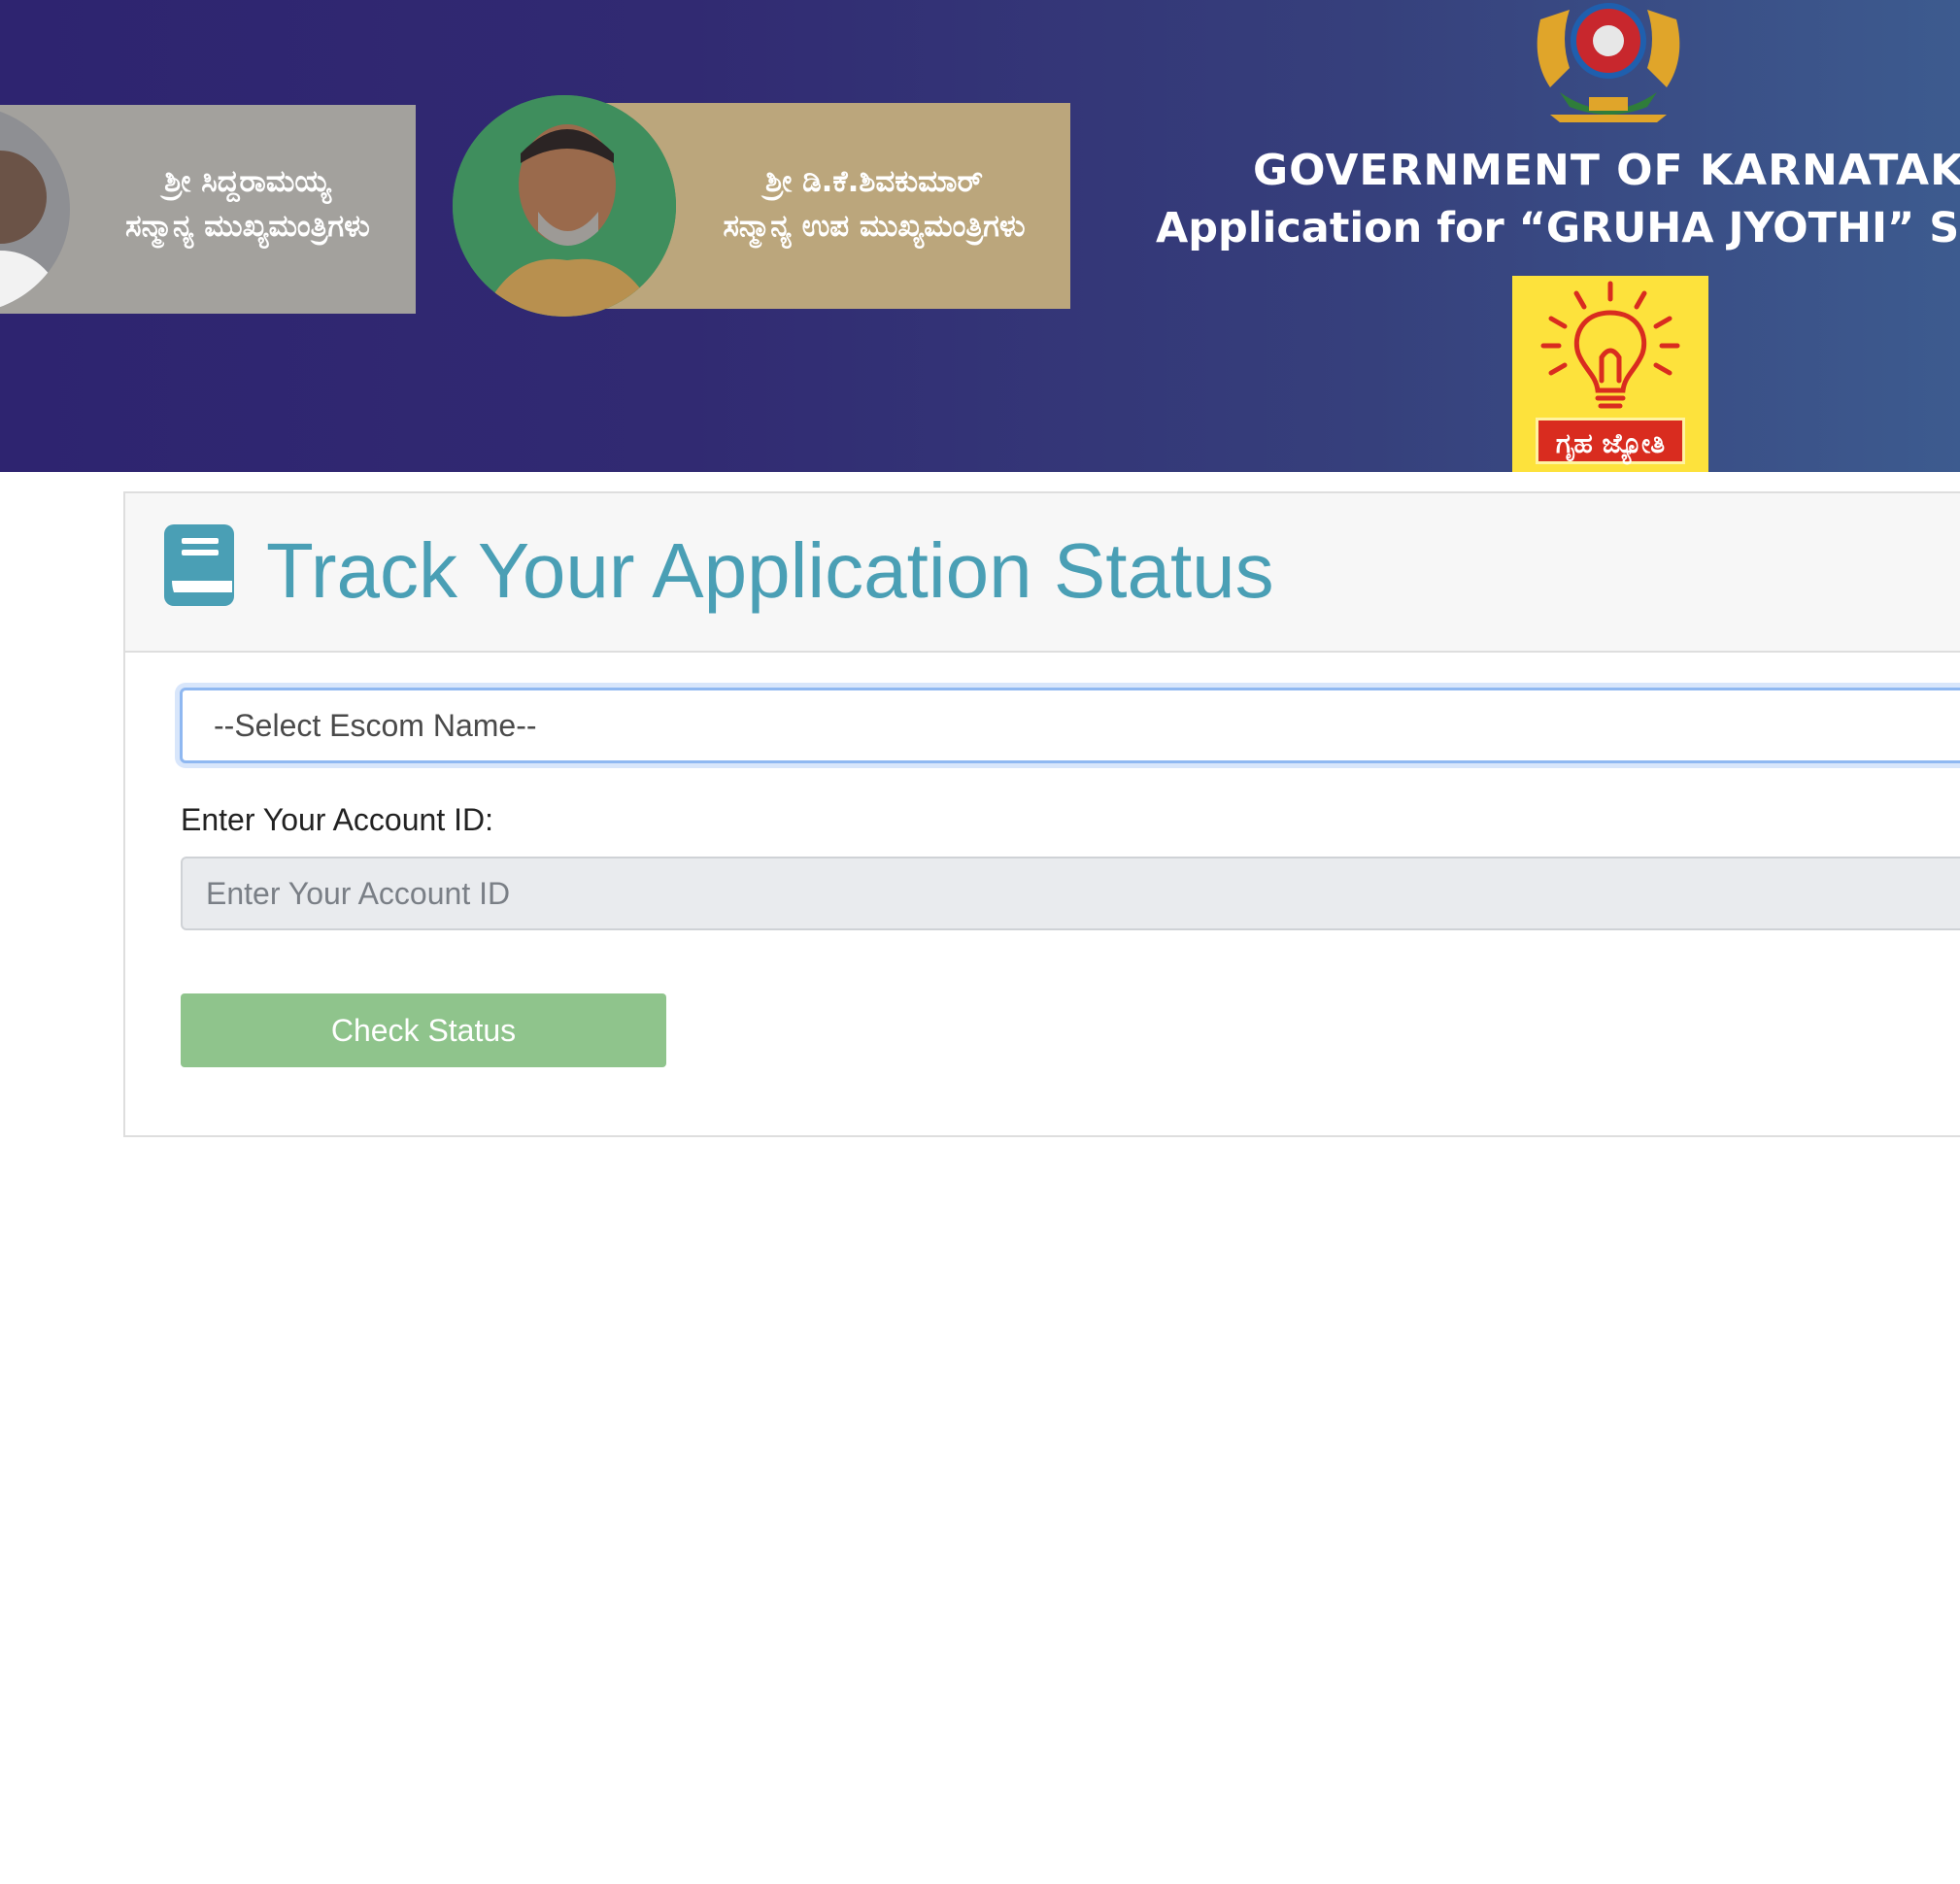  I want to click on account-id-label: Enter Your Account ID:, so click(337, 819).